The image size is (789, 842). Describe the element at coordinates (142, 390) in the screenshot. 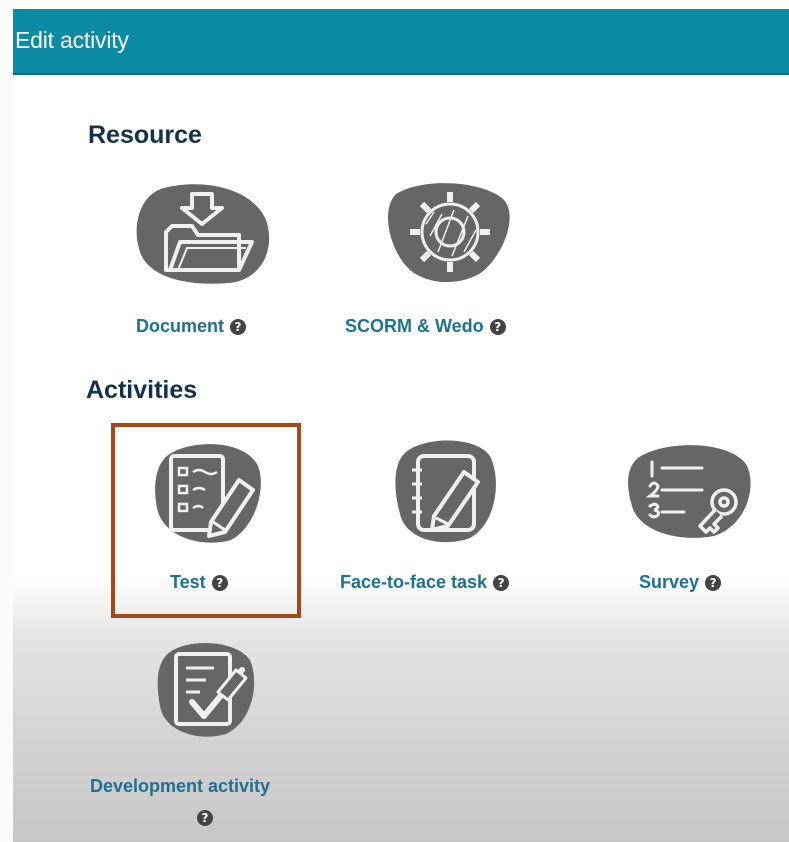

I see `section-title-activities: Activities` at that location.